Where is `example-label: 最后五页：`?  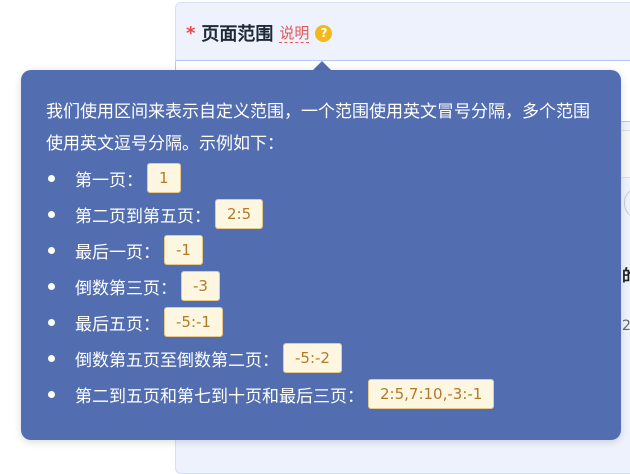
example-label: 最后五页： is located at coordinates (117, 324).